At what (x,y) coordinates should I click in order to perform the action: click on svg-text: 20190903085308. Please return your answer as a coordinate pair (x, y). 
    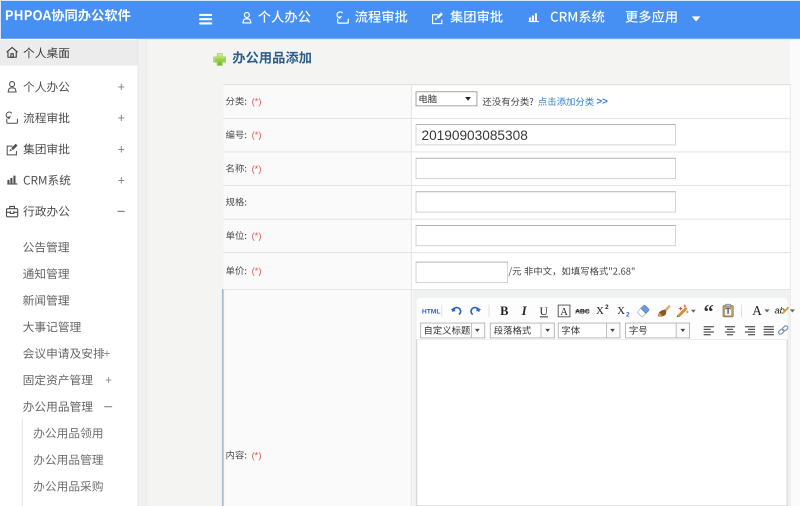
    Looking at the image, I should click on (474, 135).